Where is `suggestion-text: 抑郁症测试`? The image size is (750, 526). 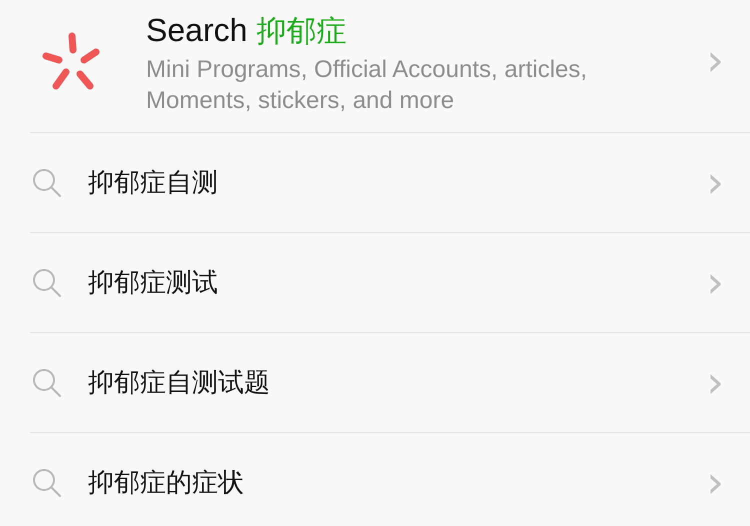 suggestion-text: 抑郁症测试 is located at coordinates (153, 283).